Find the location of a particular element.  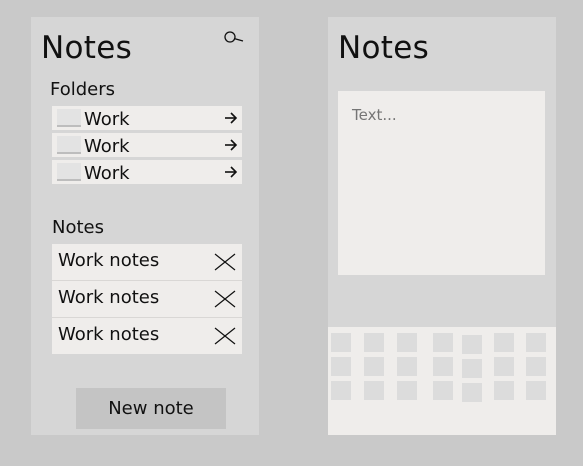

search-button is located at coordinates (234, 38).